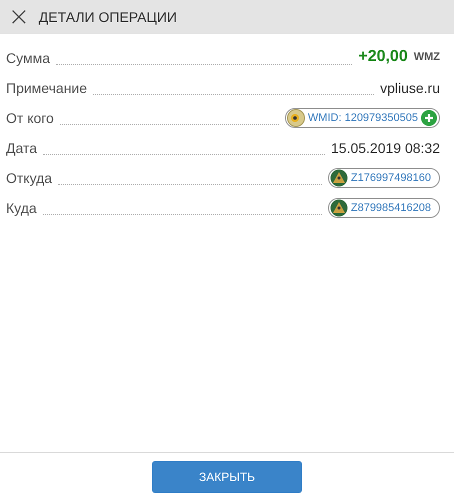 The width and height of the screenshot is (454, 501). I want to click on field-value: 15.05.2019 08:32, so click(385, 148).